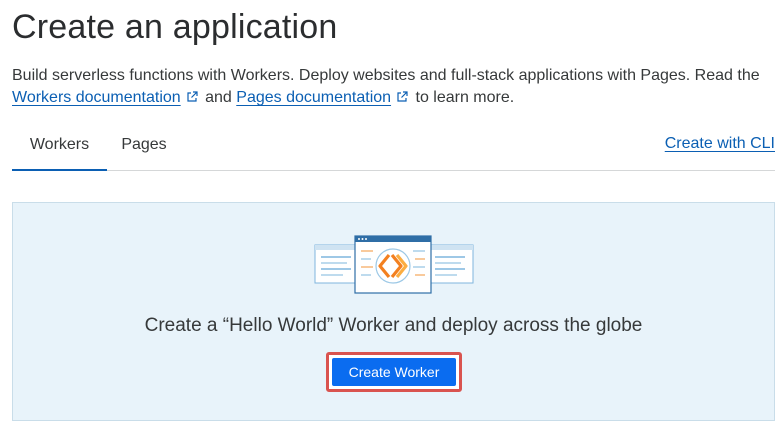  What do you see at coordinates (96, 97) in the screenshot?
I see `workers-documentation-link: Workers documentation` at bounding box center [96, 97].